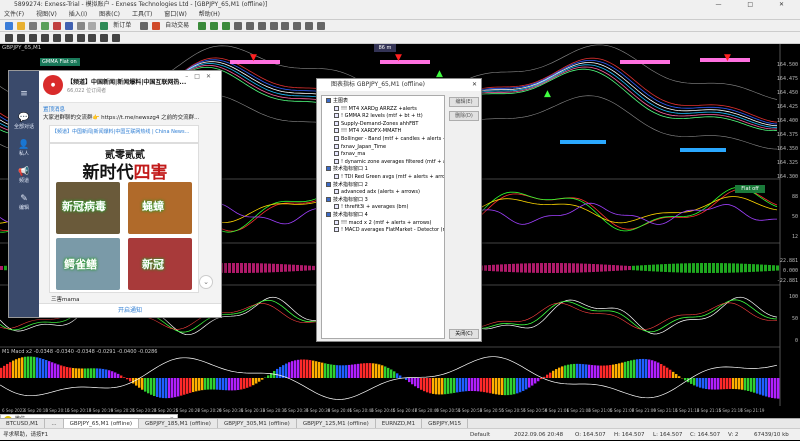  What do you see at coordinates (21, 38) in the screenshot?
I see `crosshair-icon` at bounding box center [21, 38].